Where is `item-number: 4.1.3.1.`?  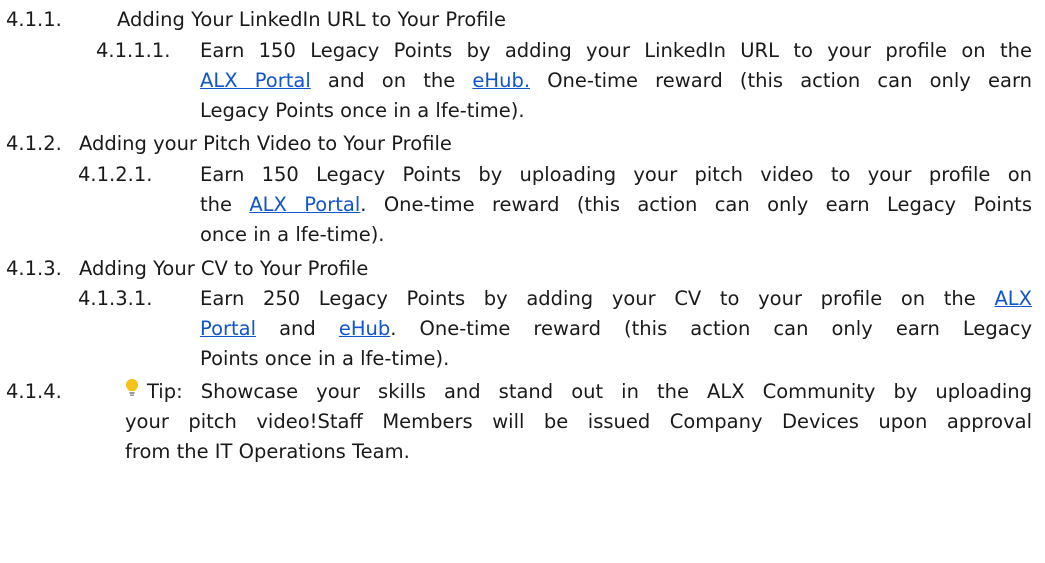
item-number: 4.1.3.1. is located at coordinates (115, 298).